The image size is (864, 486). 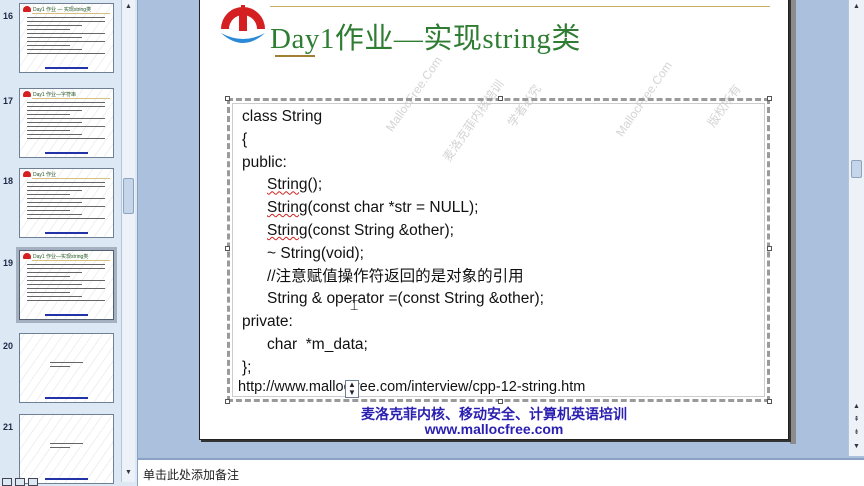 I want to click on slide-thumbnail: Day1 作业—实现string类, so click(x=66, y=285).